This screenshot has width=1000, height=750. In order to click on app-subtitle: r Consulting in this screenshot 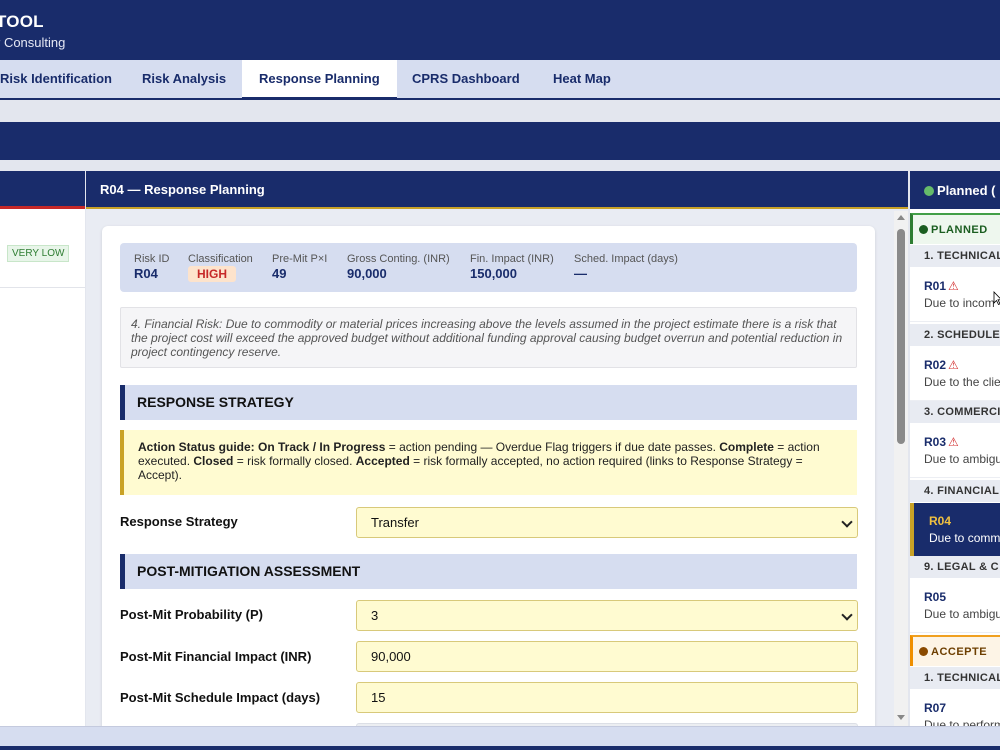, I will do `click(33, 42)`.